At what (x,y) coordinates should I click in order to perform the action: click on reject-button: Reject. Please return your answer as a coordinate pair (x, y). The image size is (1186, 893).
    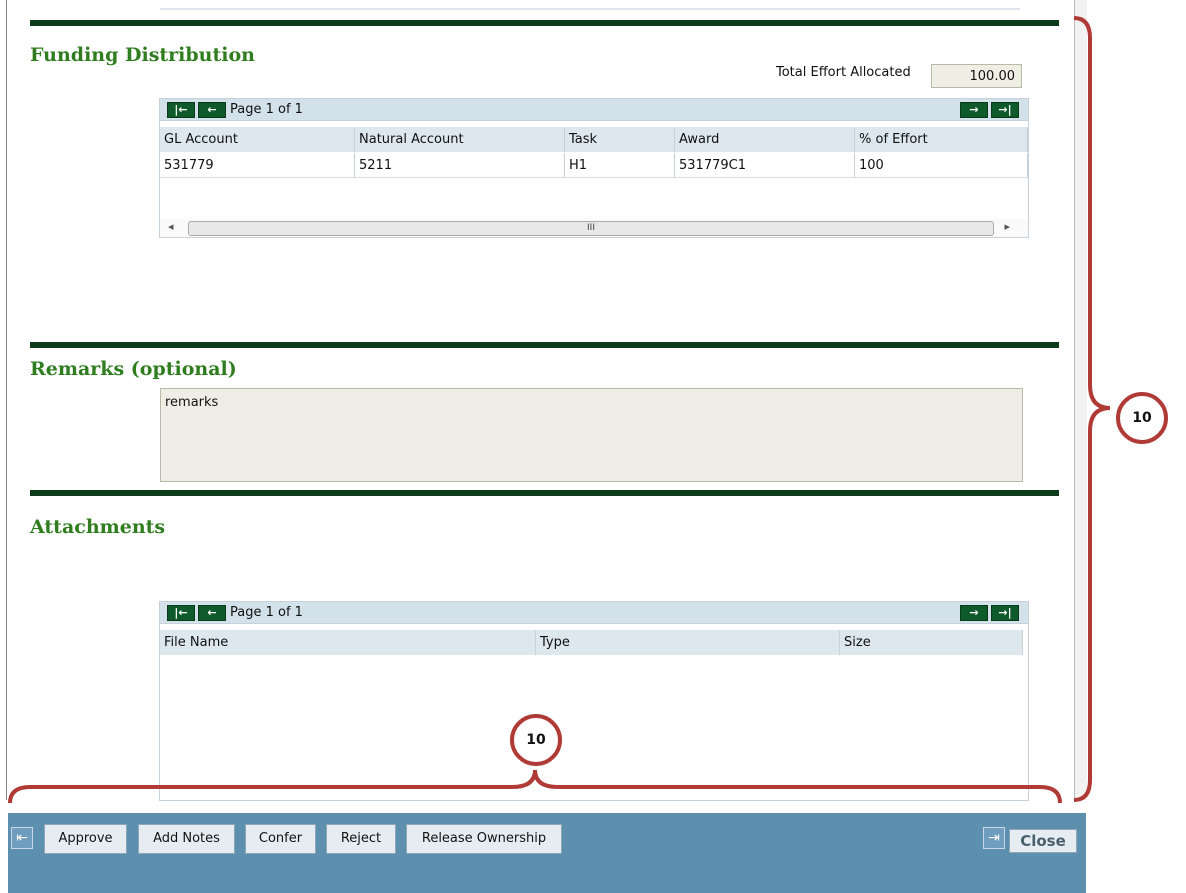
    Looking at the image, I should click on (361, 839).